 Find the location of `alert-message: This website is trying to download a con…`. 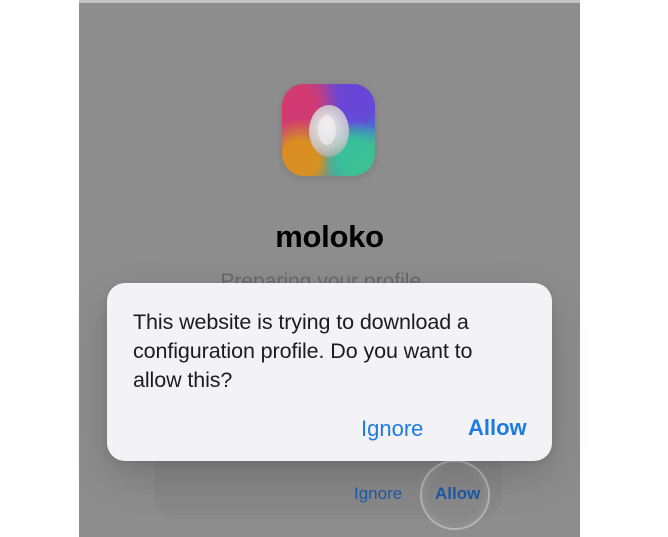

alert-message: This website is trying to download a con… is located at coordinates (303, 351).